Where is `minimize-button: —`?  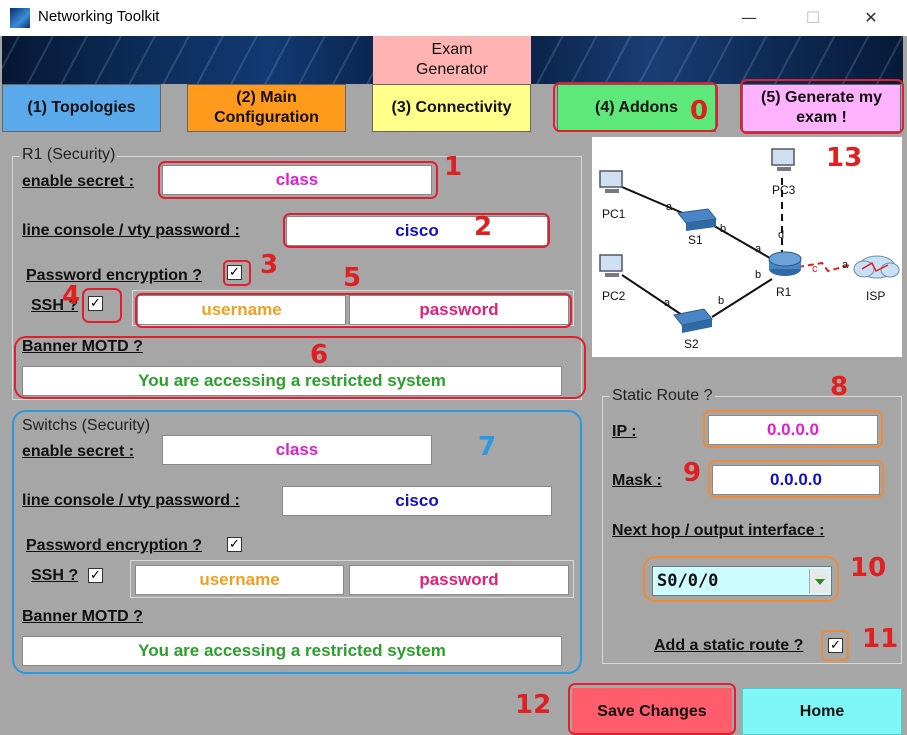
minimize-button: — is located at coordinates (749, 18).